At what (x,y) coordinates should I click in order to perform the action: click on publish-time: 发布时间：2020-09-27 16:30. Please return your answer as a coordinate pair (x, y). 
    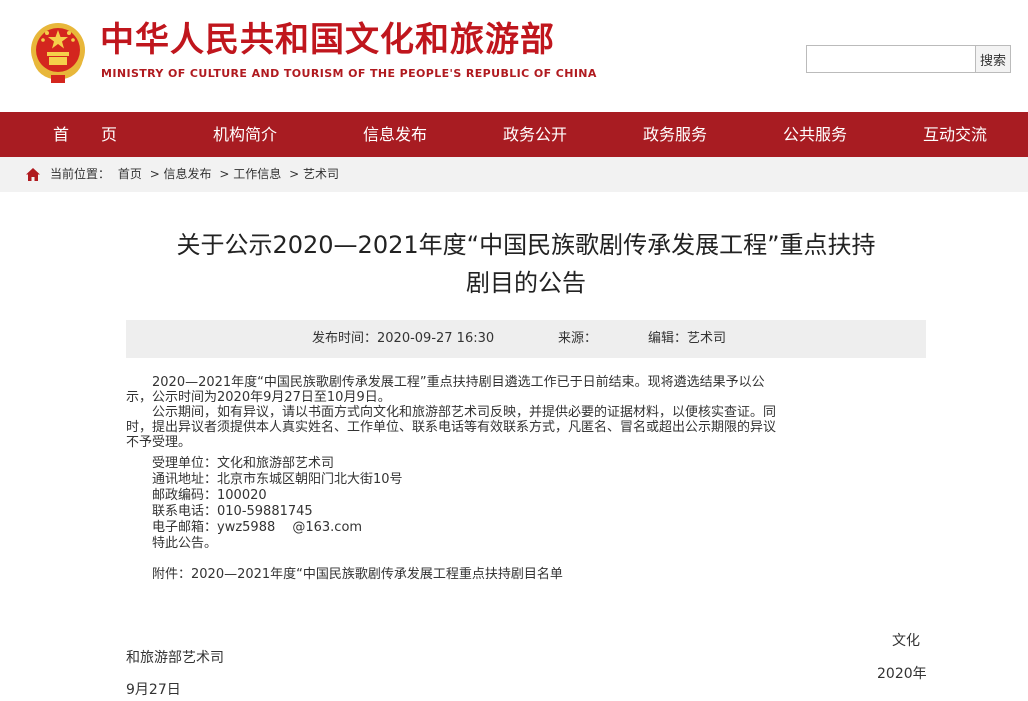
    Looking at the image, I should click on (403, 338).